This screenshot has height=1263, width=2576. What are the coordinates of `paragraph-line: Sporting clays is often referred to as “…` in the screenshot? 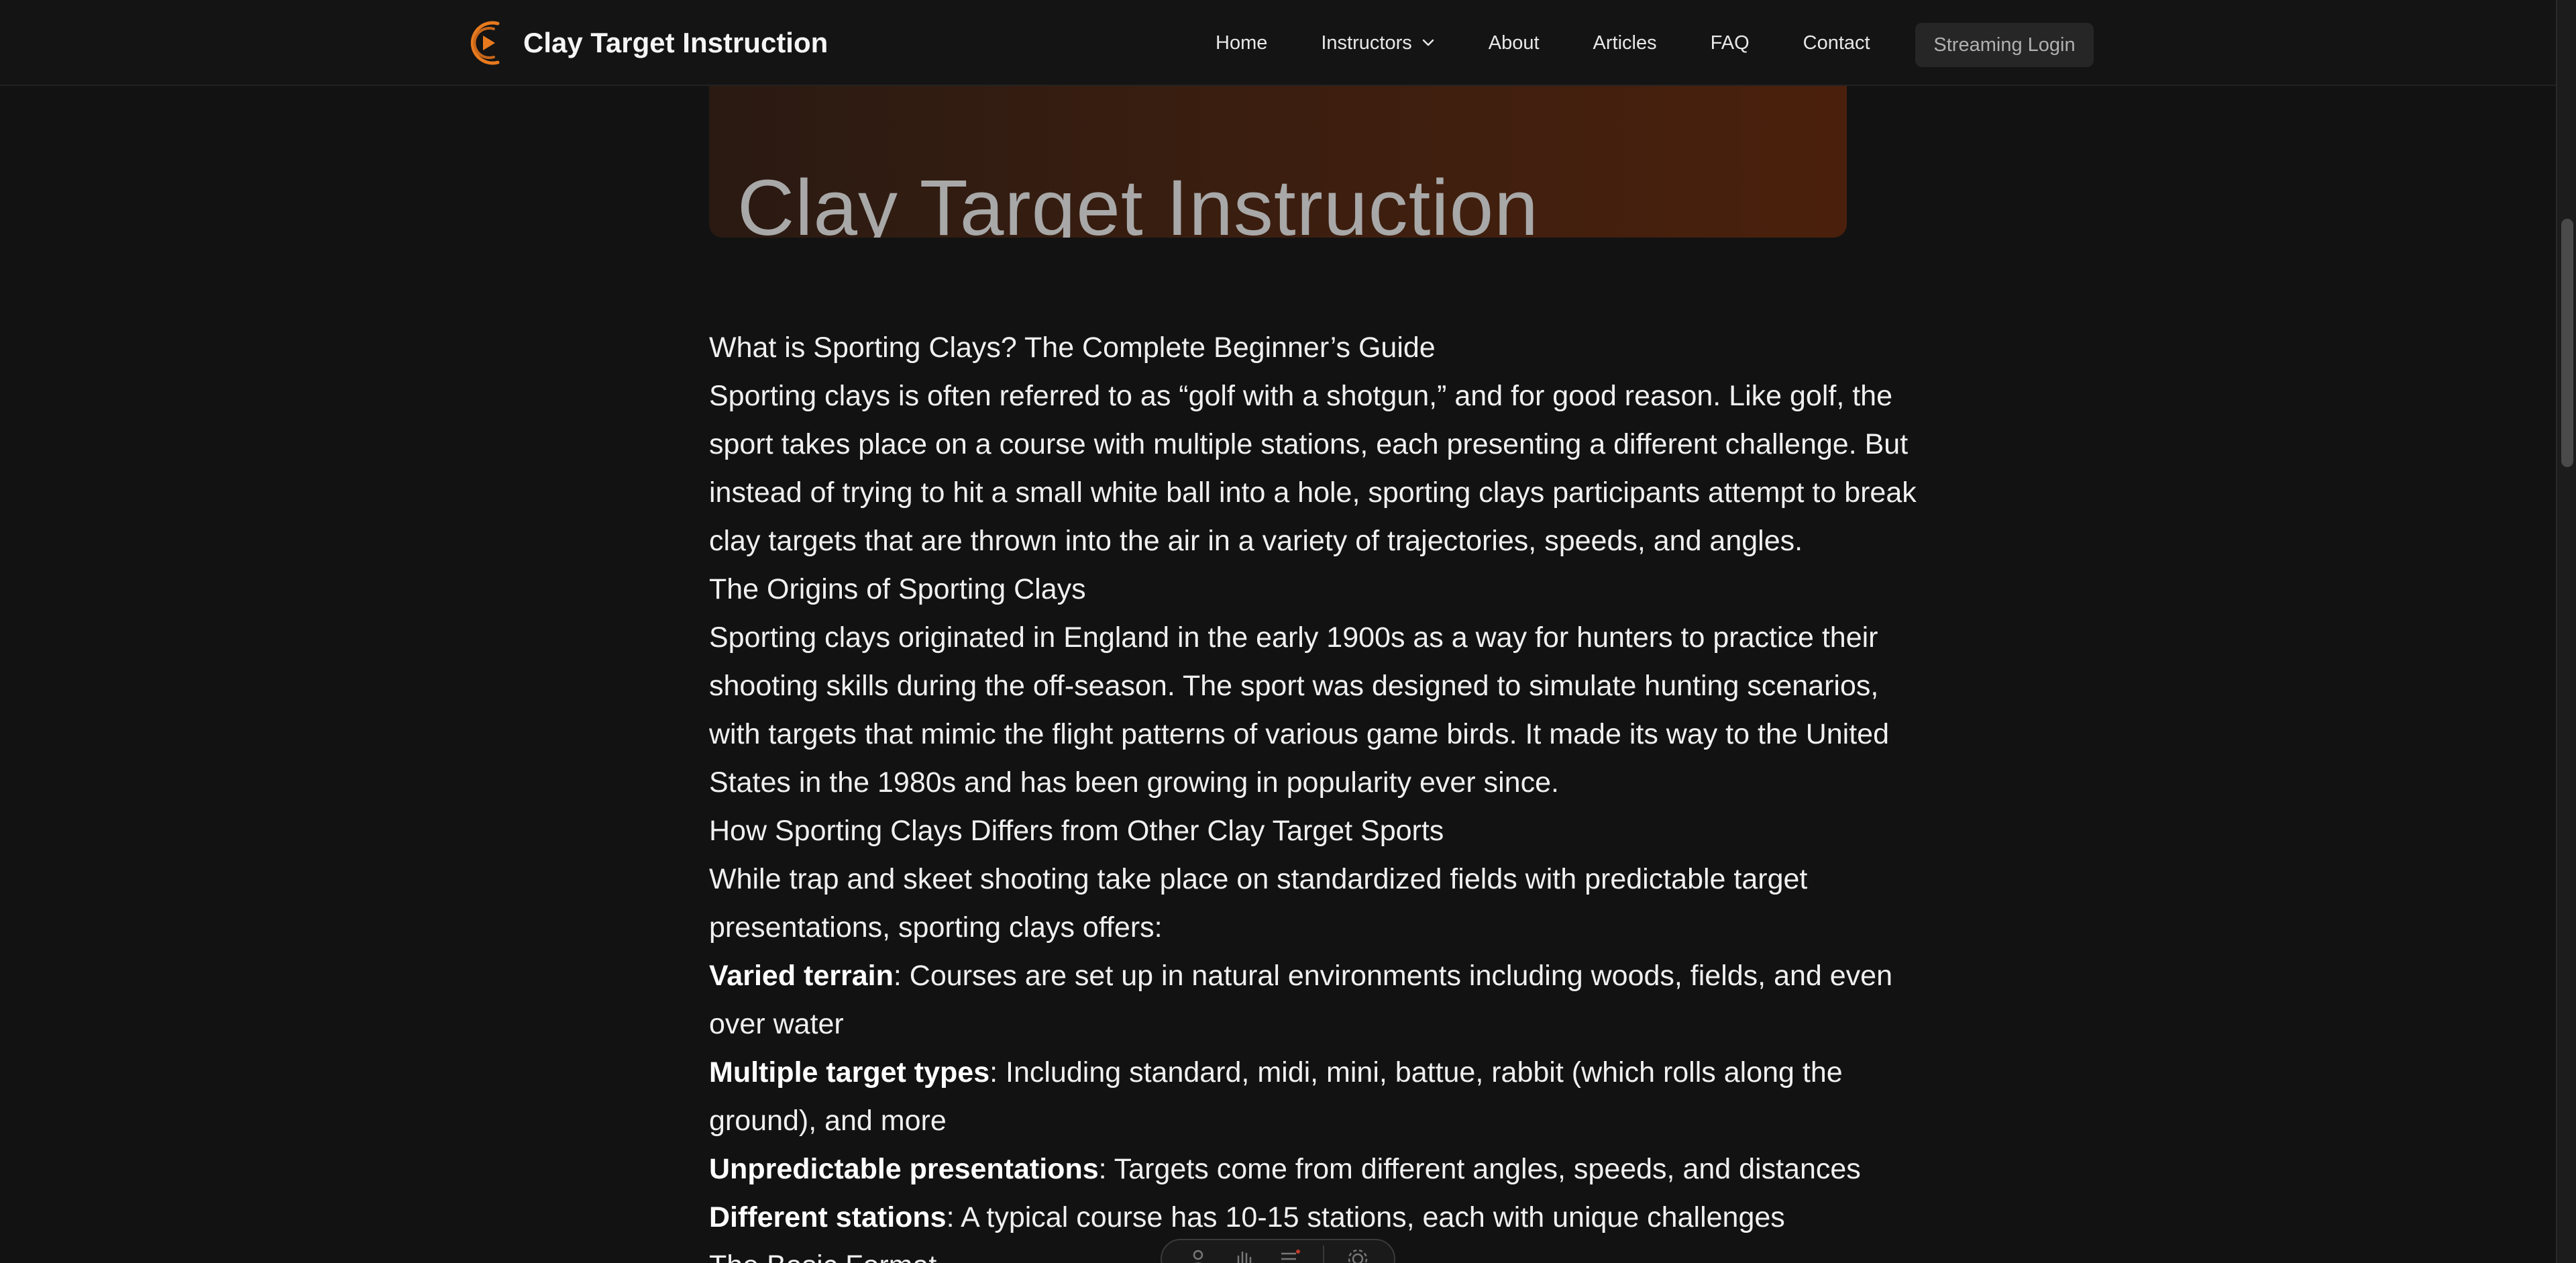 It's located at (1301, 396).